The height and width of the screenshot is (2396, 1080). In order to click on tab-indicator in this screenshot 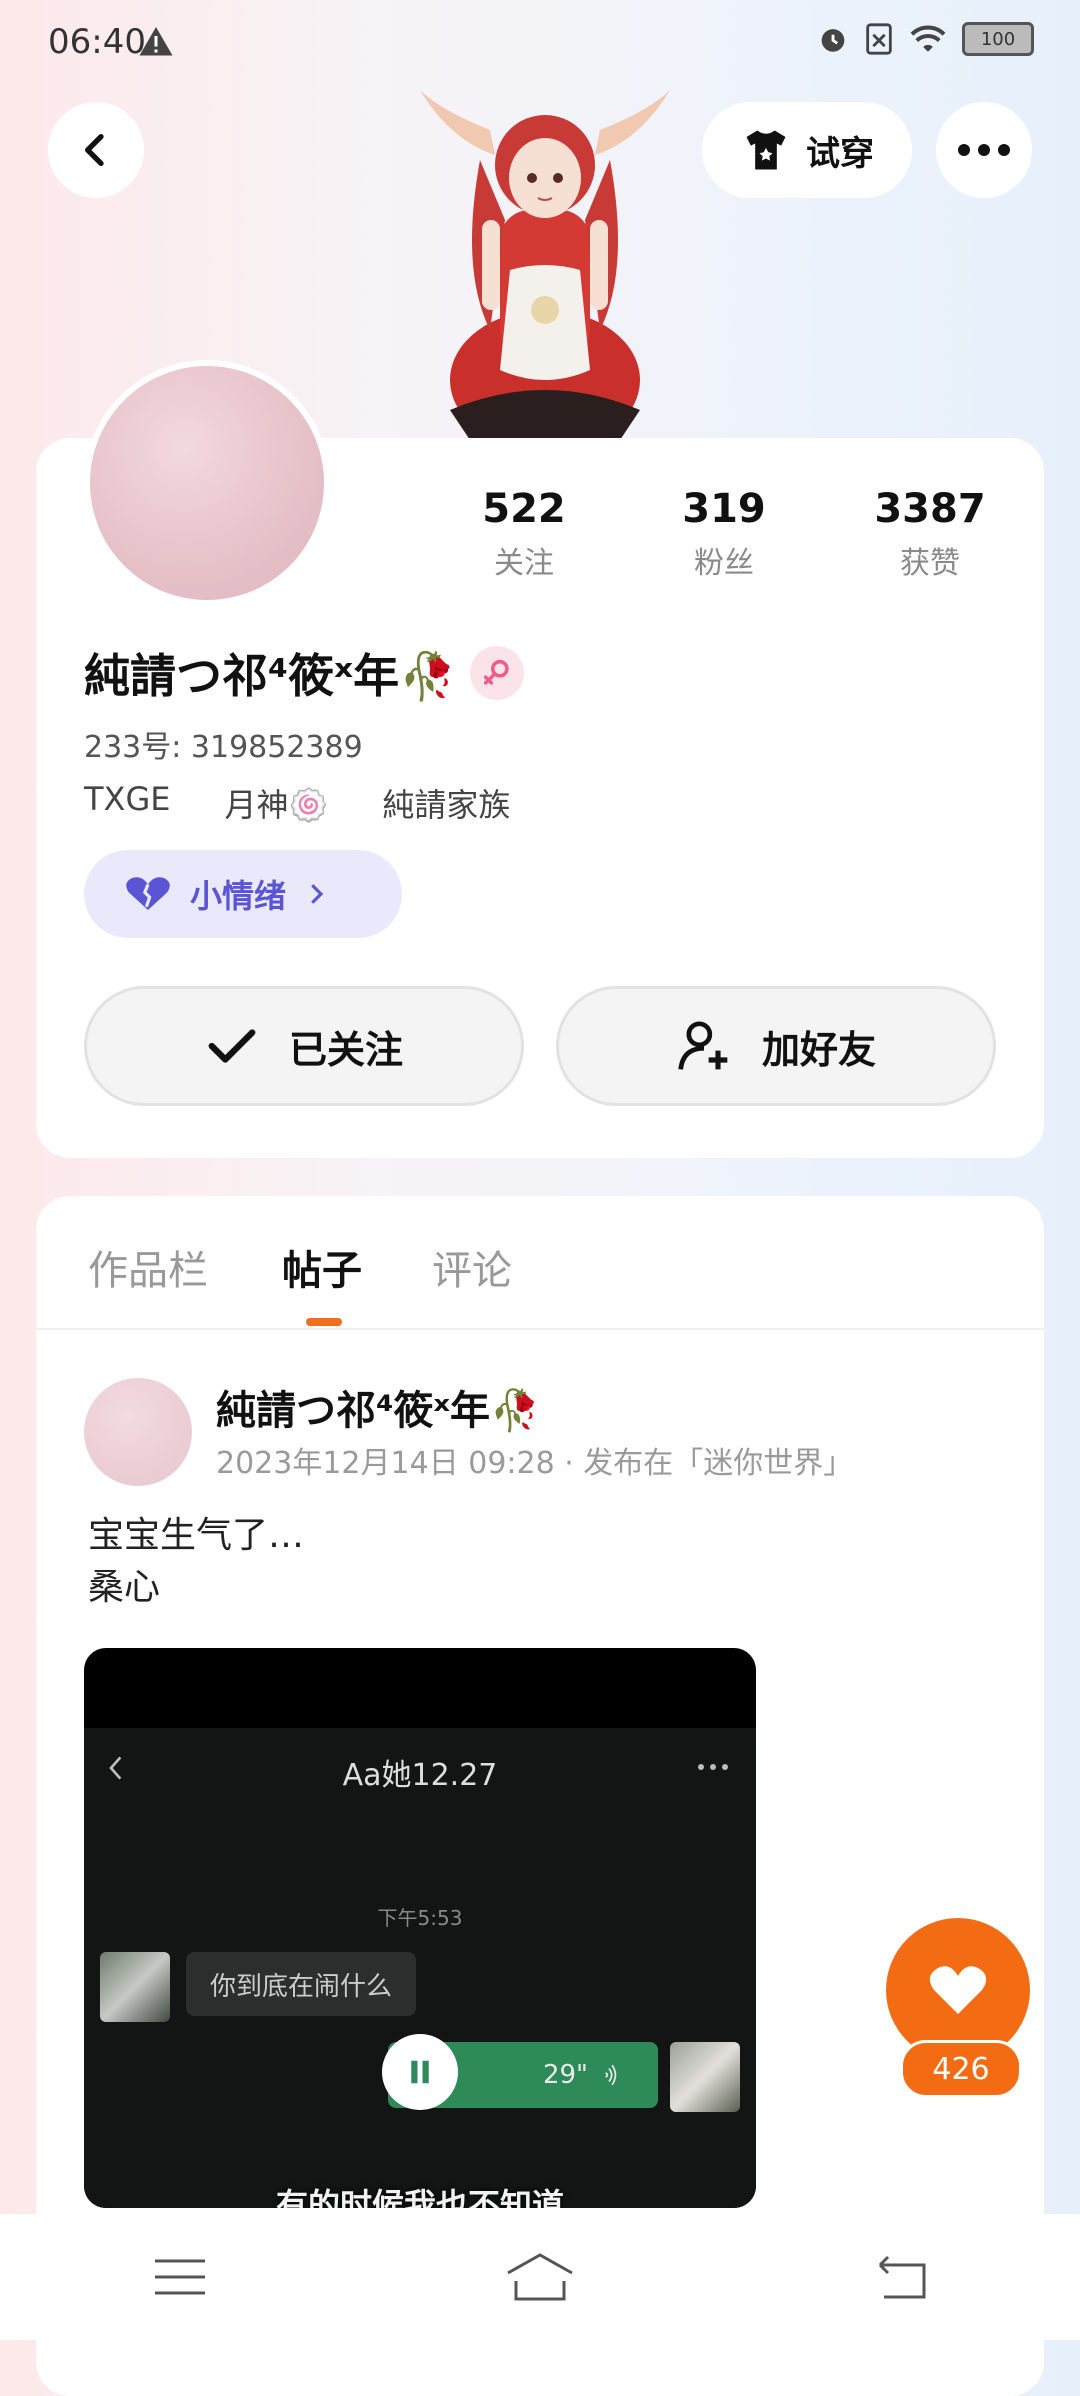, I will do `click(324, 1322)`.